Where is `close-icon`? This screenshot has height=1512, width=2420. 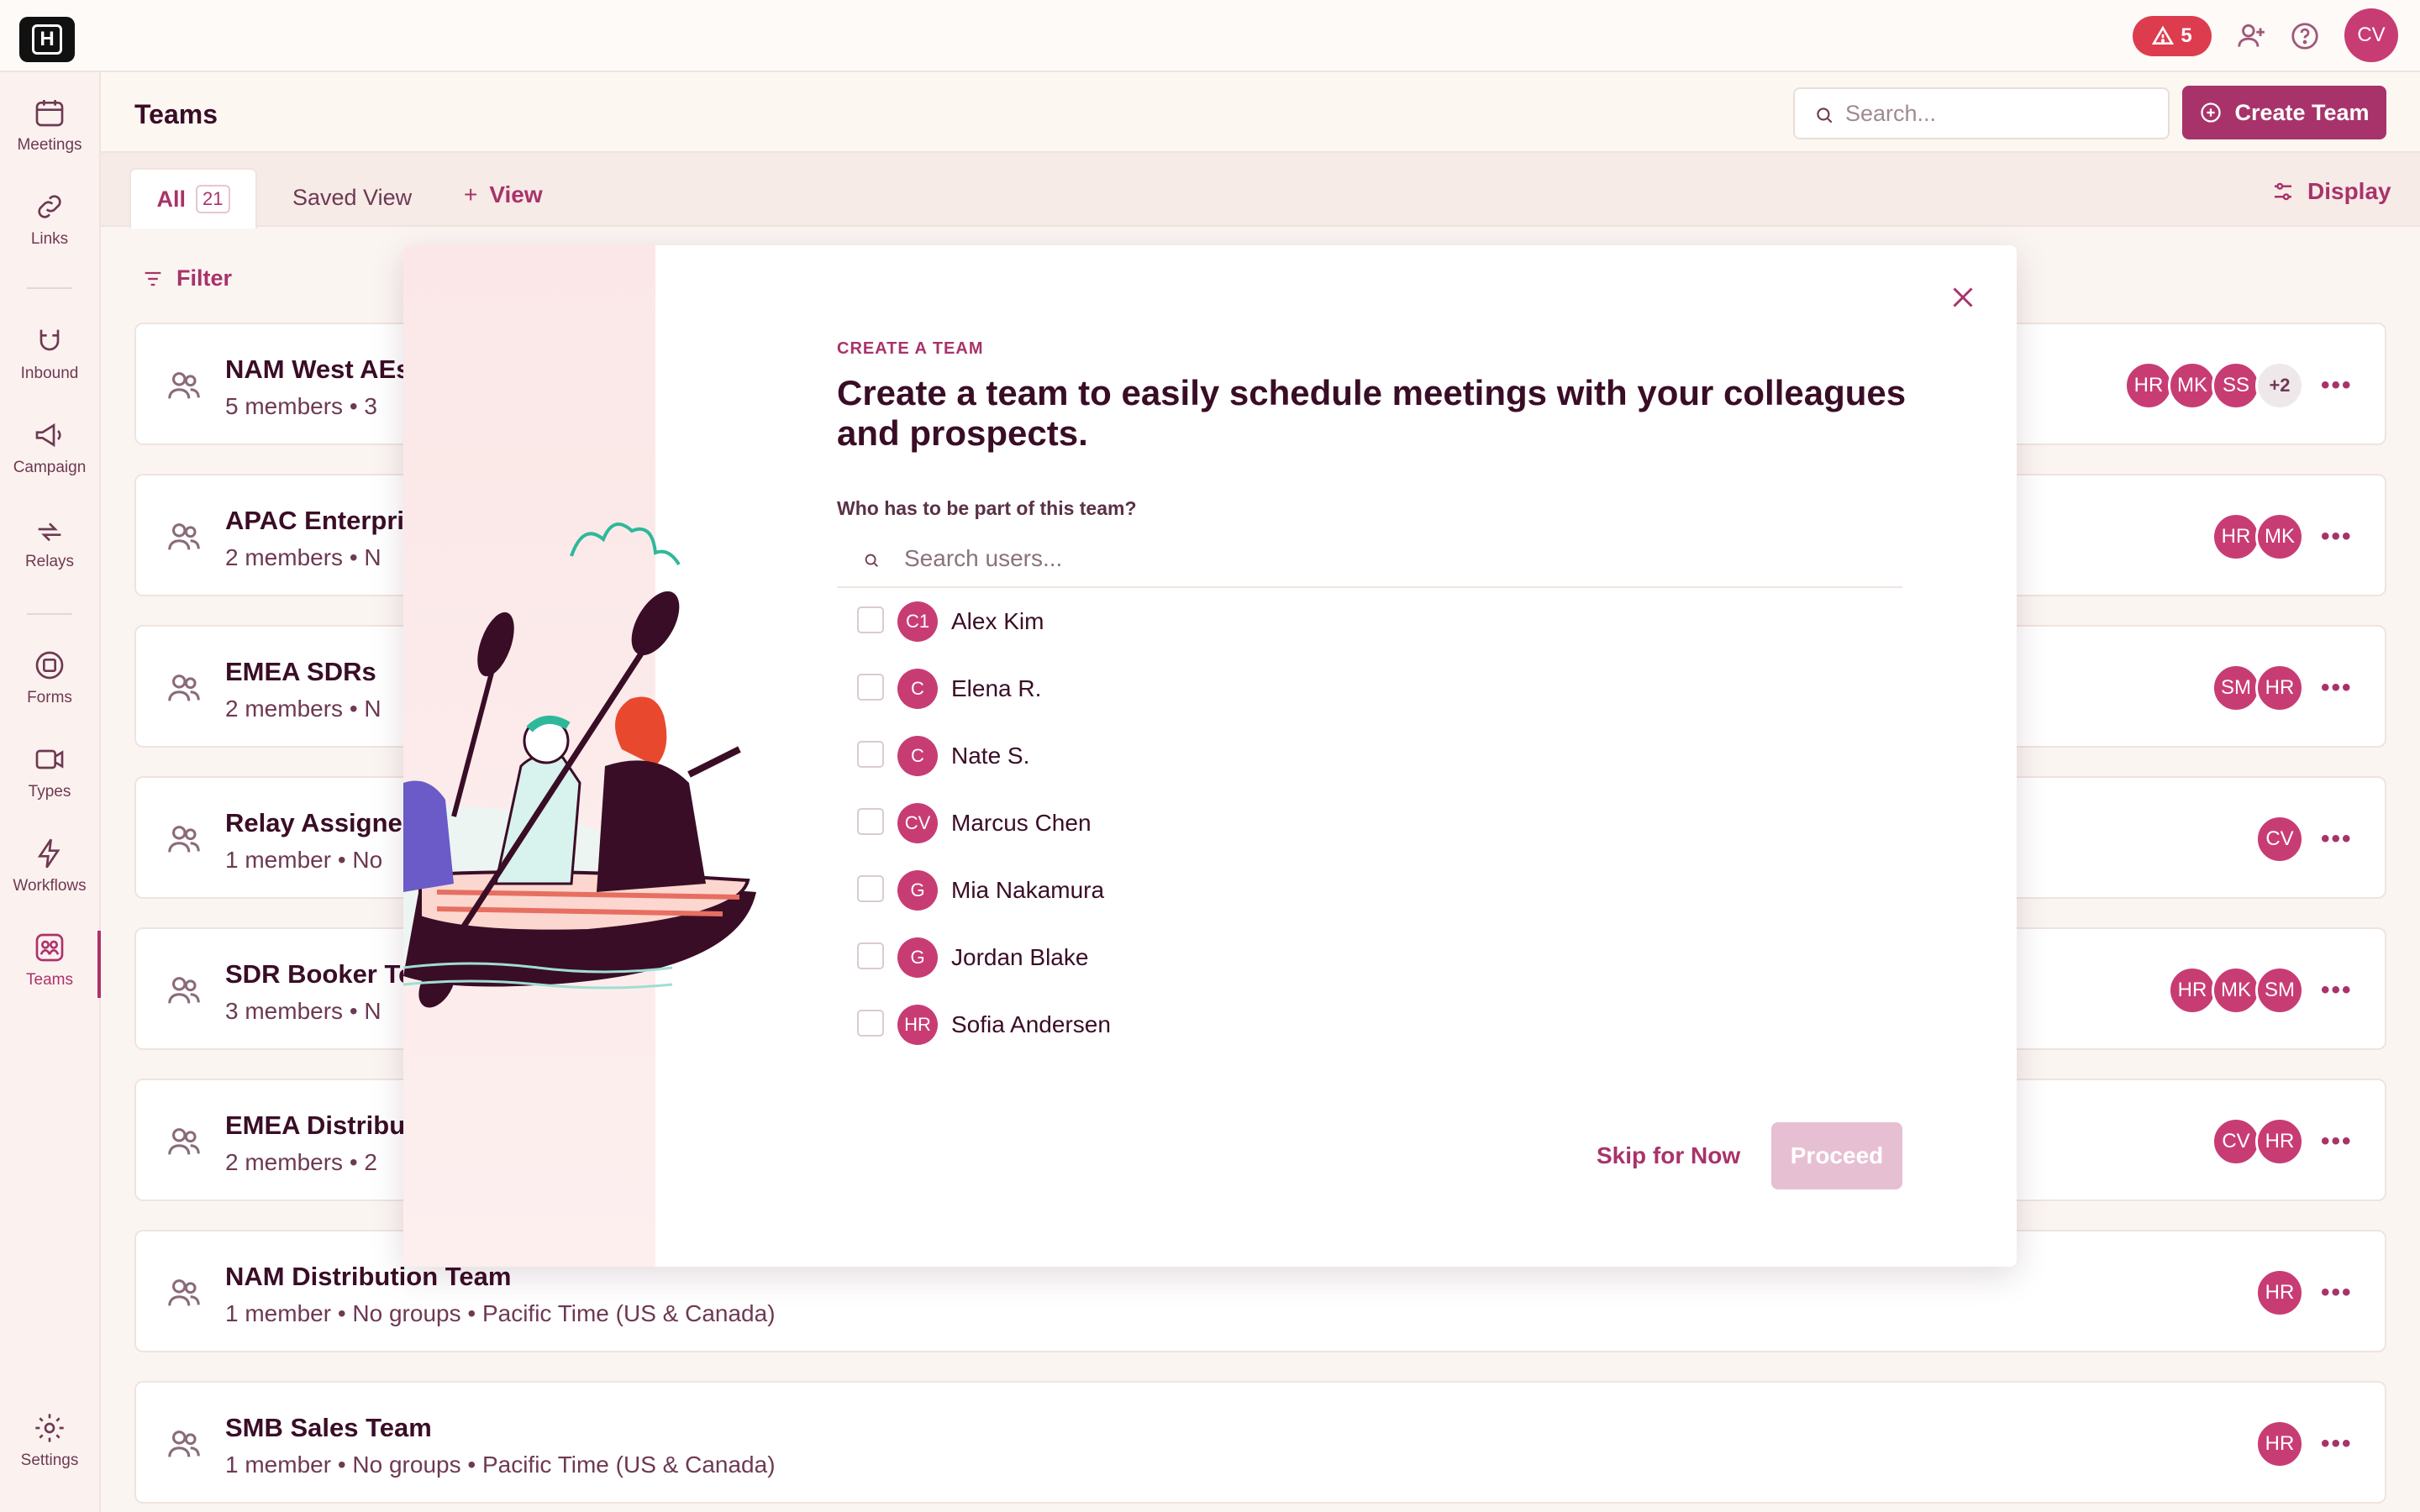
close-icon is located at coordinates (1963, 297).